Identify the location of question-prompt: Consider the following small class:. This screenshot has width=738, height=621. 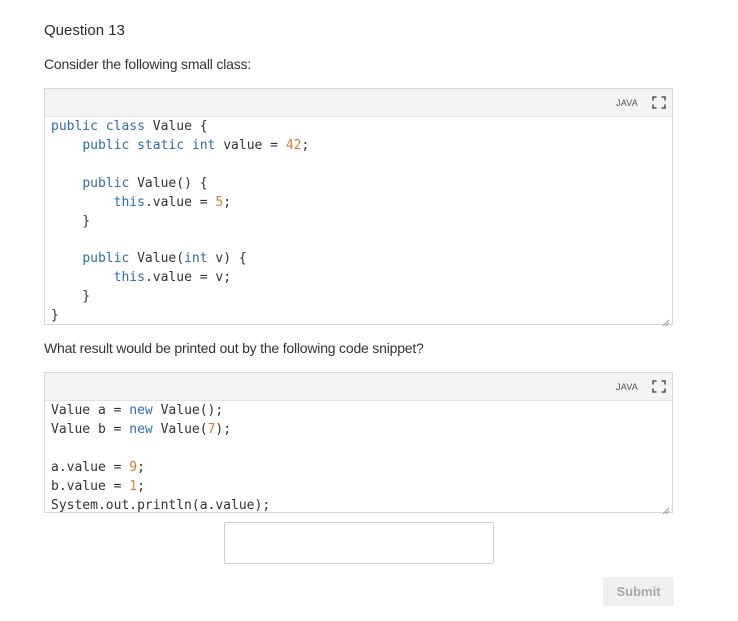
(147, 64).